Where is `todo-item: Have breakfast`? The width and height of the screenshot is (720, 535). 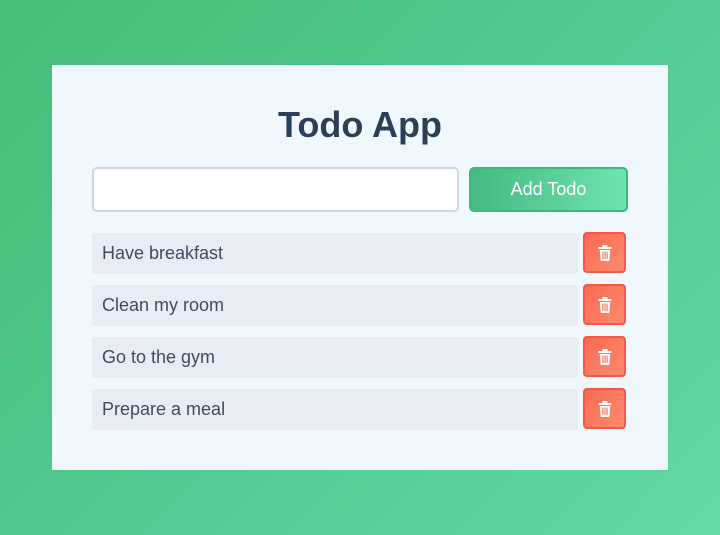
todo-item: Have breakfast is located at coordinates (335, 253).